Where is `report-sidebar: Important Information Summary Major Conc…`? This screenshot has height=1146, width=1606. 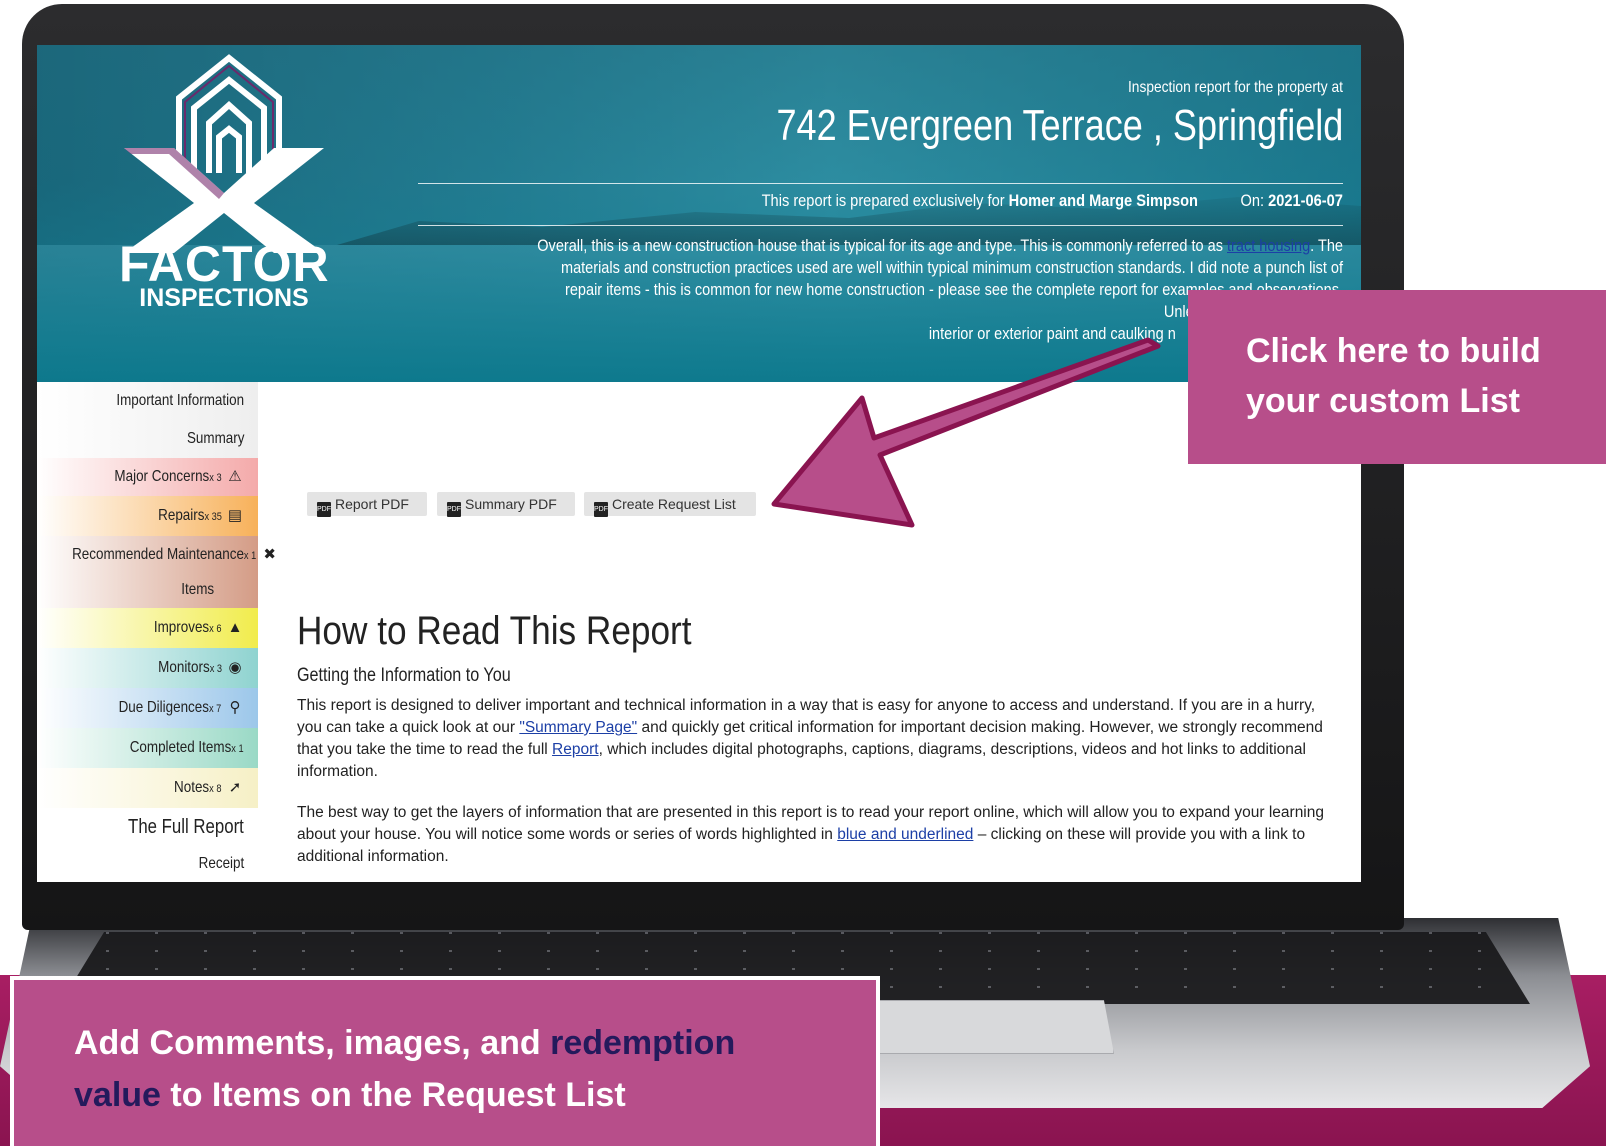
report-sidebar: Important Information Summary Major Conc… is located at coordinates (156, 632).